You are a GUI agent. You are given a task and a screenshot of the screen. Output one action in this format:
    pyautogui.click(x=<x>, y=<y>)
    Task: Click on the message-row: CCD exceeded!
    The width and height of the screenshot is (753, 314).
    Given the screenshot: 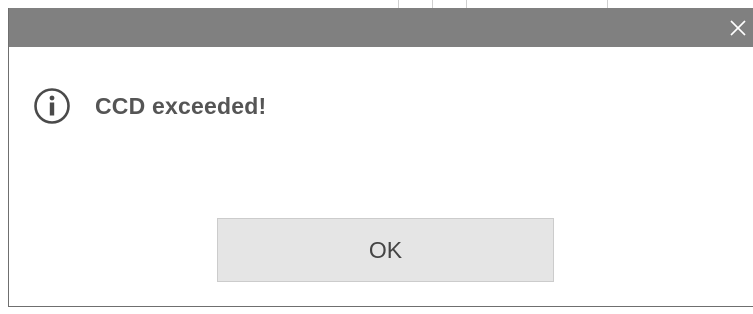 What is the action you would take?
    pyautogui.click(x=149, y=106)
    